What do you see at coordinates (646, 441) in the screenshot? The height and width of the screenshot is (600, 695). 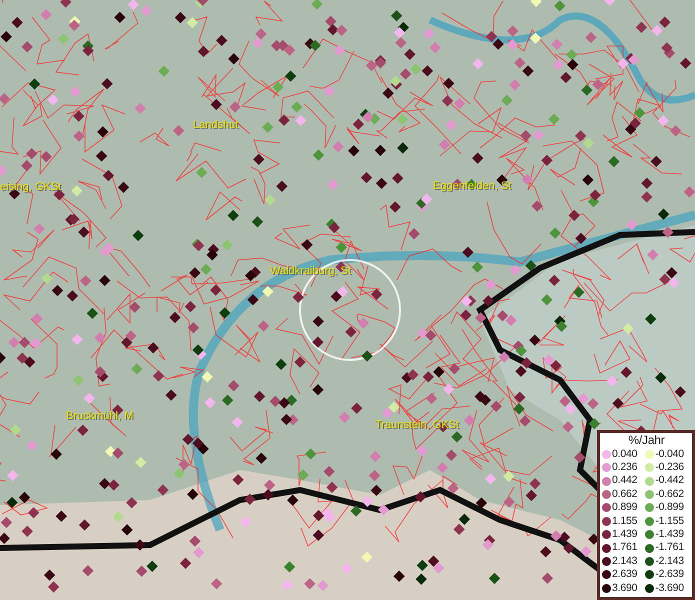 I see `legend-title: %/Jahr` at bounding box center [646, 441].